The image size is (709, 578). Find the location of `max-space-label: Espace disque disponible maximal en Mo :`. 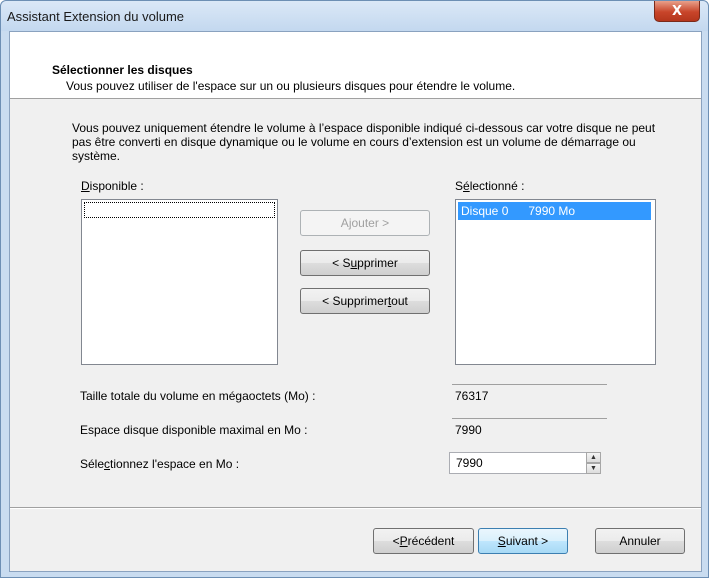

max-space-label: Espace disque disponible maximal en Mo : is located at coordinates (194, 430).